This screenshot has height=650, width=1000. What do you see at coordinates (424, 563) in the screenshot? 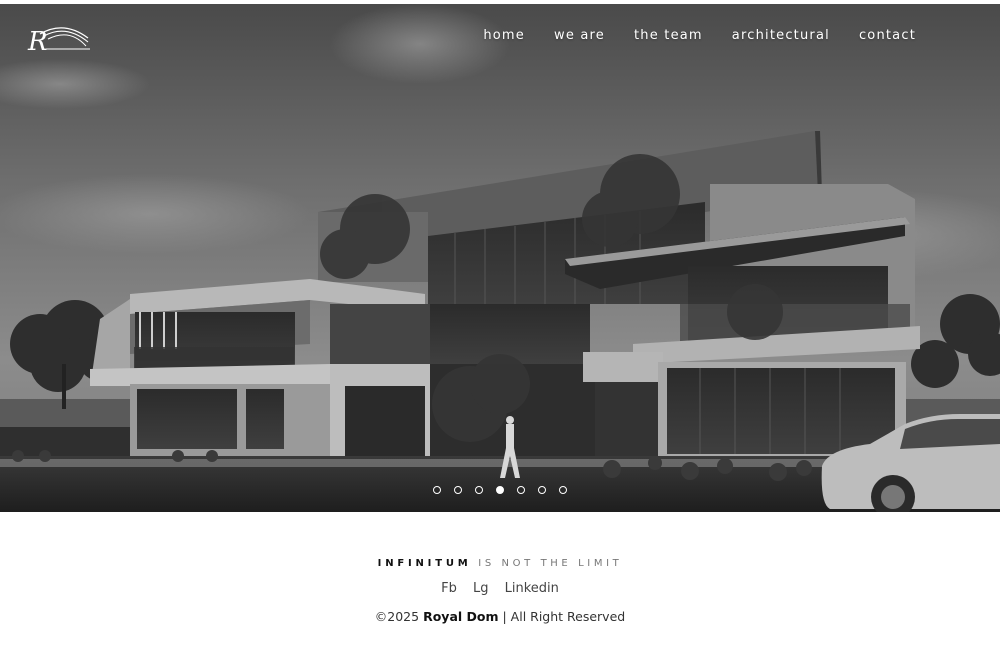
I see `tagline-brand: INFINITUM` at bounding box center [424, 563].